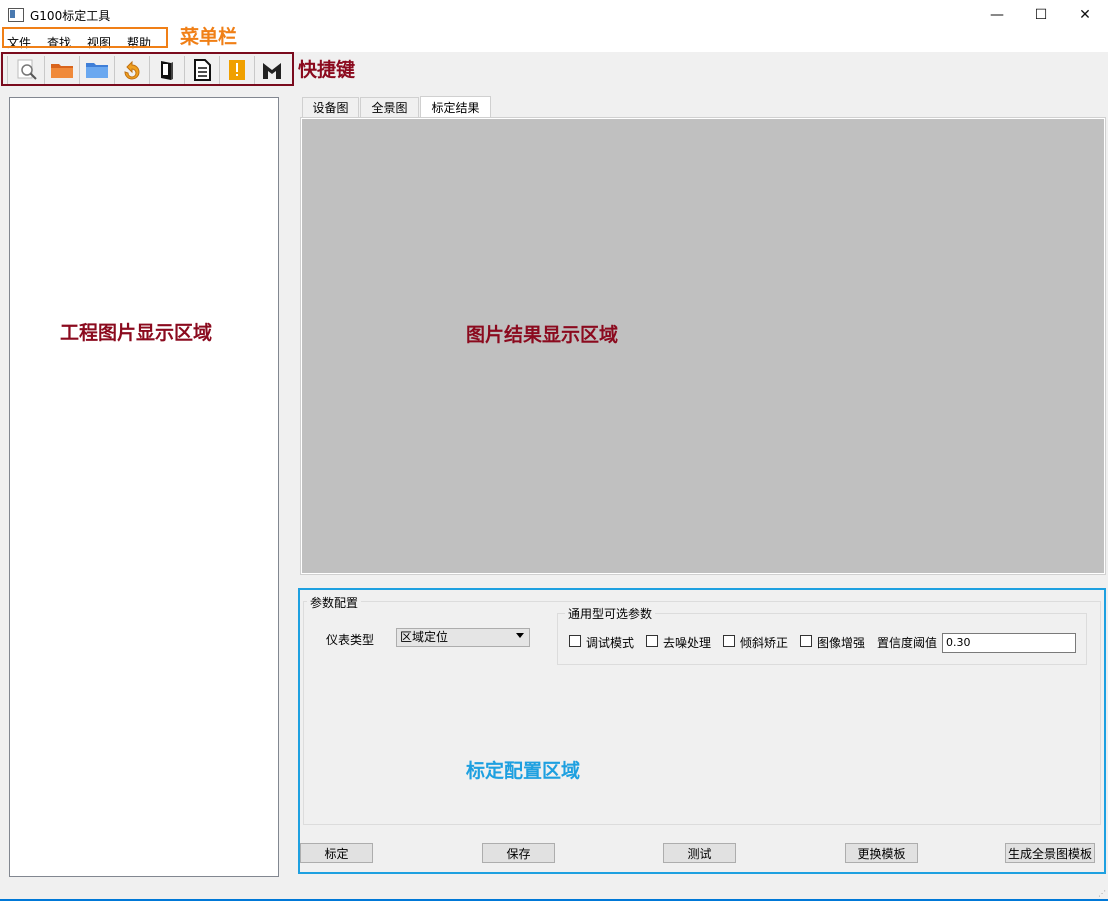 This screenshot has width=1108, height=901. What do you see at coordinates (389, 107) in the screenshot?
I see `tab-panorama: 全景图` at bounding box center [389, 107].